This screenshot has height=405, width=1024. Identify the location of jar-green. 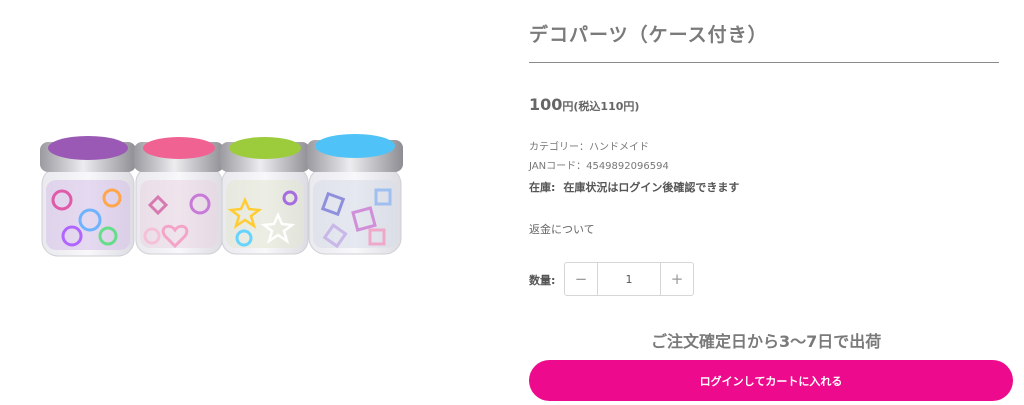
(265, 196).